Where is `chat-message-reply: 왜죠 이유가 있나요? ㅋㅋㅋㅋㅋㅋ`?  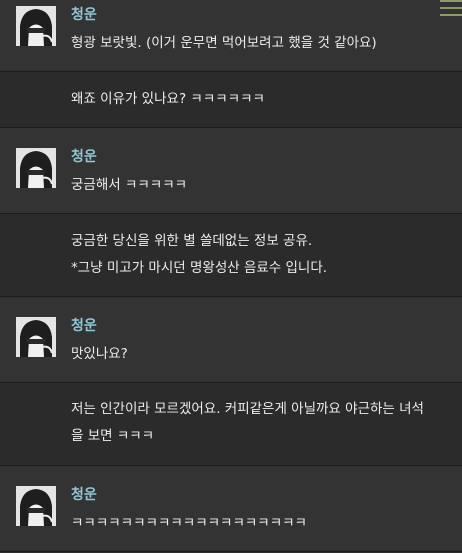 chat-message-reply: 왜죠 이유가 있나요? ㅋㅋㅋㅋㅋㅋ is located at coordinates (231, 100).